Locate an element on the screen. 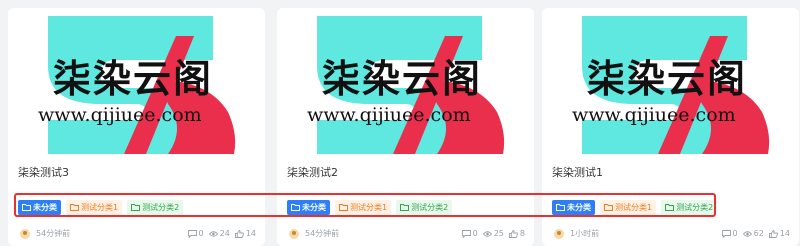 This screenshot has width=800, height=246. post-stats: 0 25 8 is located at coordinates (493, 234).